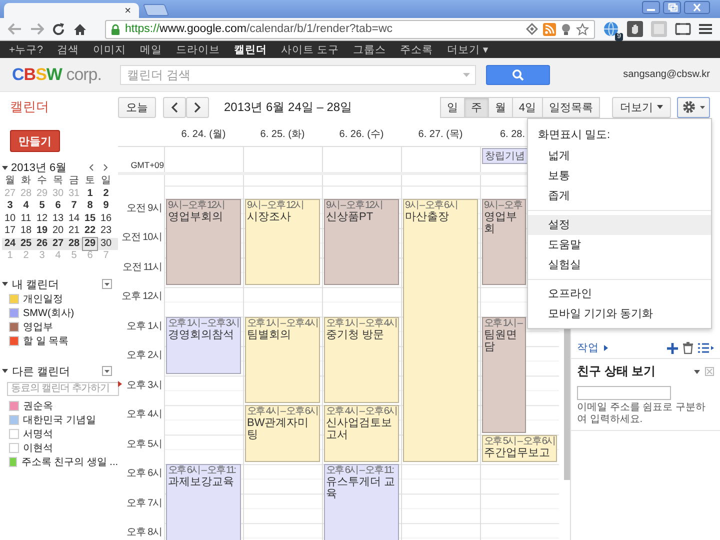 The width and height of the screenshot is (720, 540). I want to click on calendar-name: 개인일정, so click(43, 299).